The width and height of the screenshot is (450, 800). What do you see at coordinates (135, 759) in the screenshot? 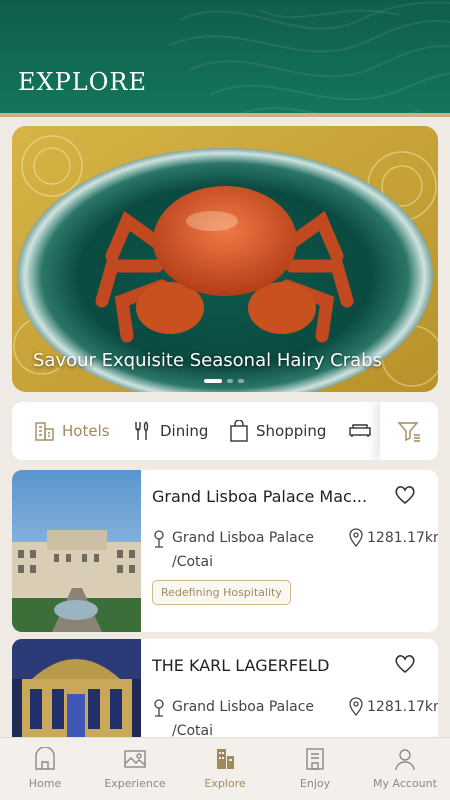
I see `image-icon` at bounding box center [135, 759].